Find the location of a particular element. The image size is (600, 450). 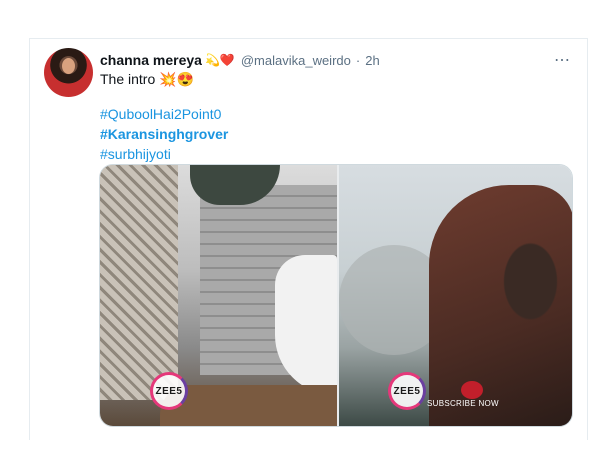

hashtag-link: #QuboolHai2Point0 is located at coordinates (164, 114).